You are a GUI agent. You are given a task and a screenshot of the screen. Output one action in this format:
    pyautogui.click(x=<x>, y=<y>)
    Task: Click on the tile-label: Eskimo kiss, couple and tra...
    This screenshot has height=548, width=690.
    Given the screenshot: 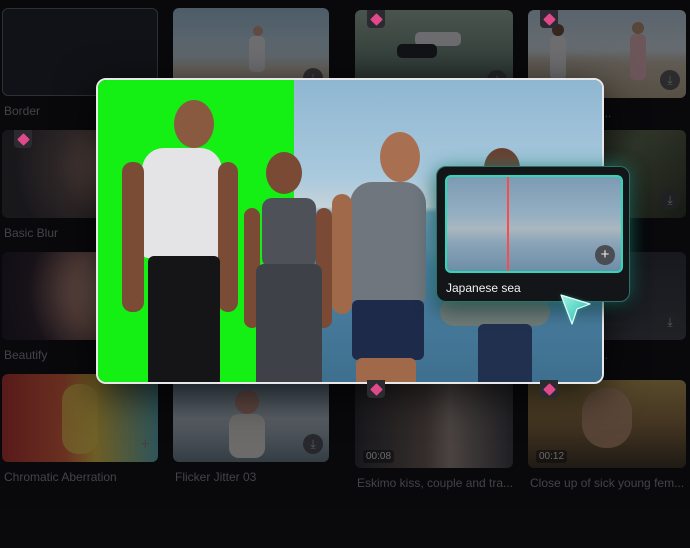 What is the action you would take?
    pyautogui.click(x=435, y=483)
    